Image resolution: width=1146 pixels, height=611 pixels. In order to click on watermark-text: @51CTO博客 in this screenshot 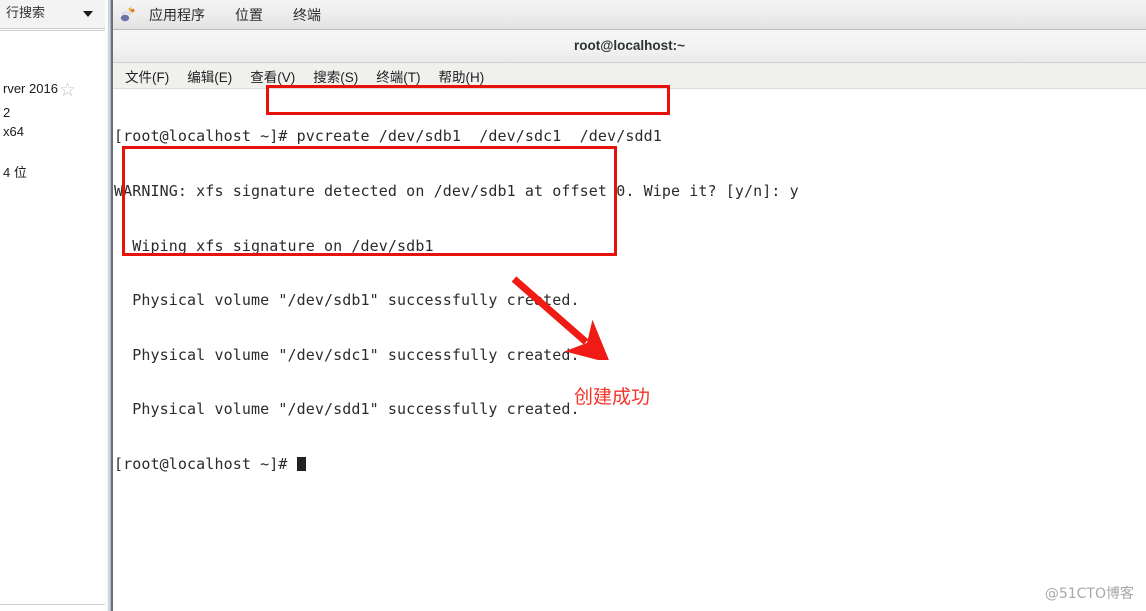, I will do `click(1089, 594)`.